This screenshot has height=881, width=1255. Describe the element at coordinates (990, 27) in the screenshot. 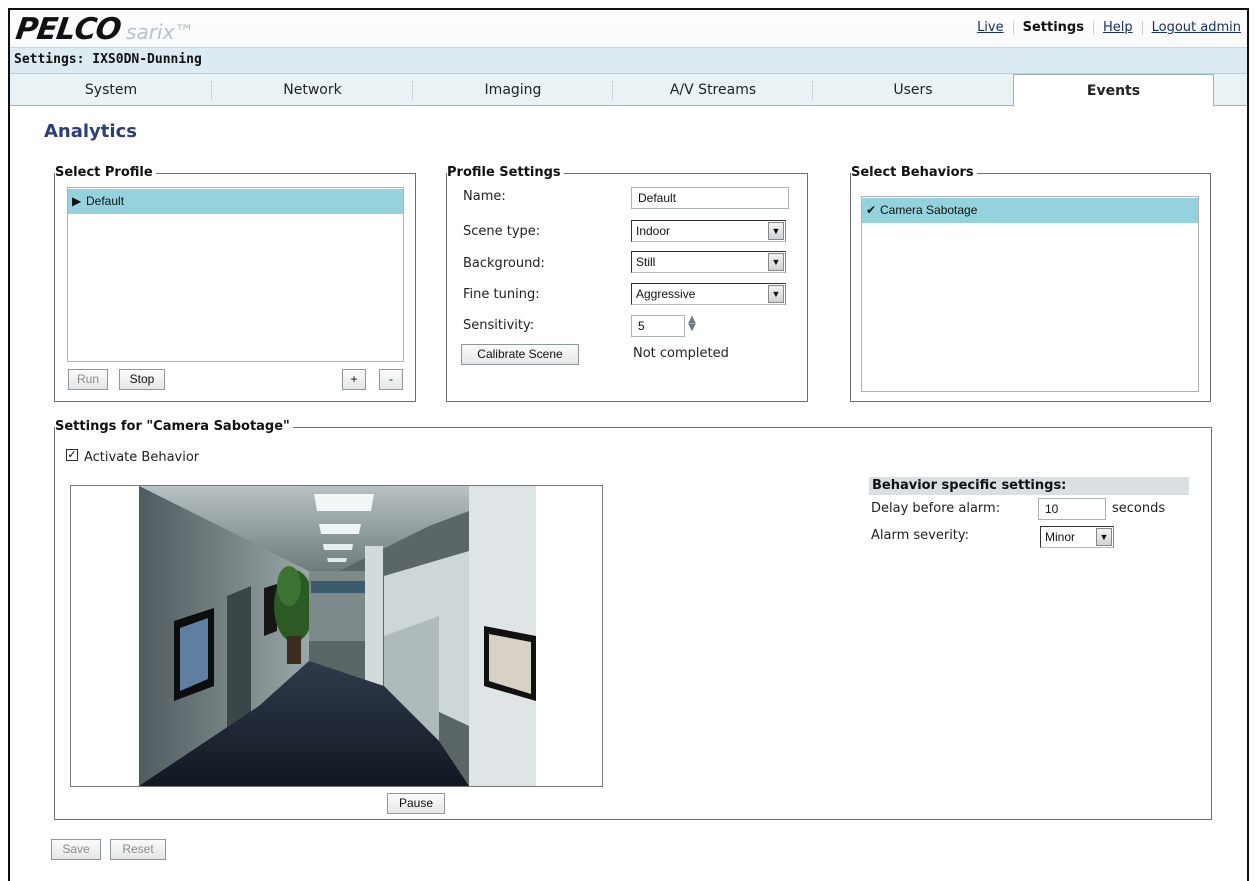

I see `nav-live-link: Live` at that location.